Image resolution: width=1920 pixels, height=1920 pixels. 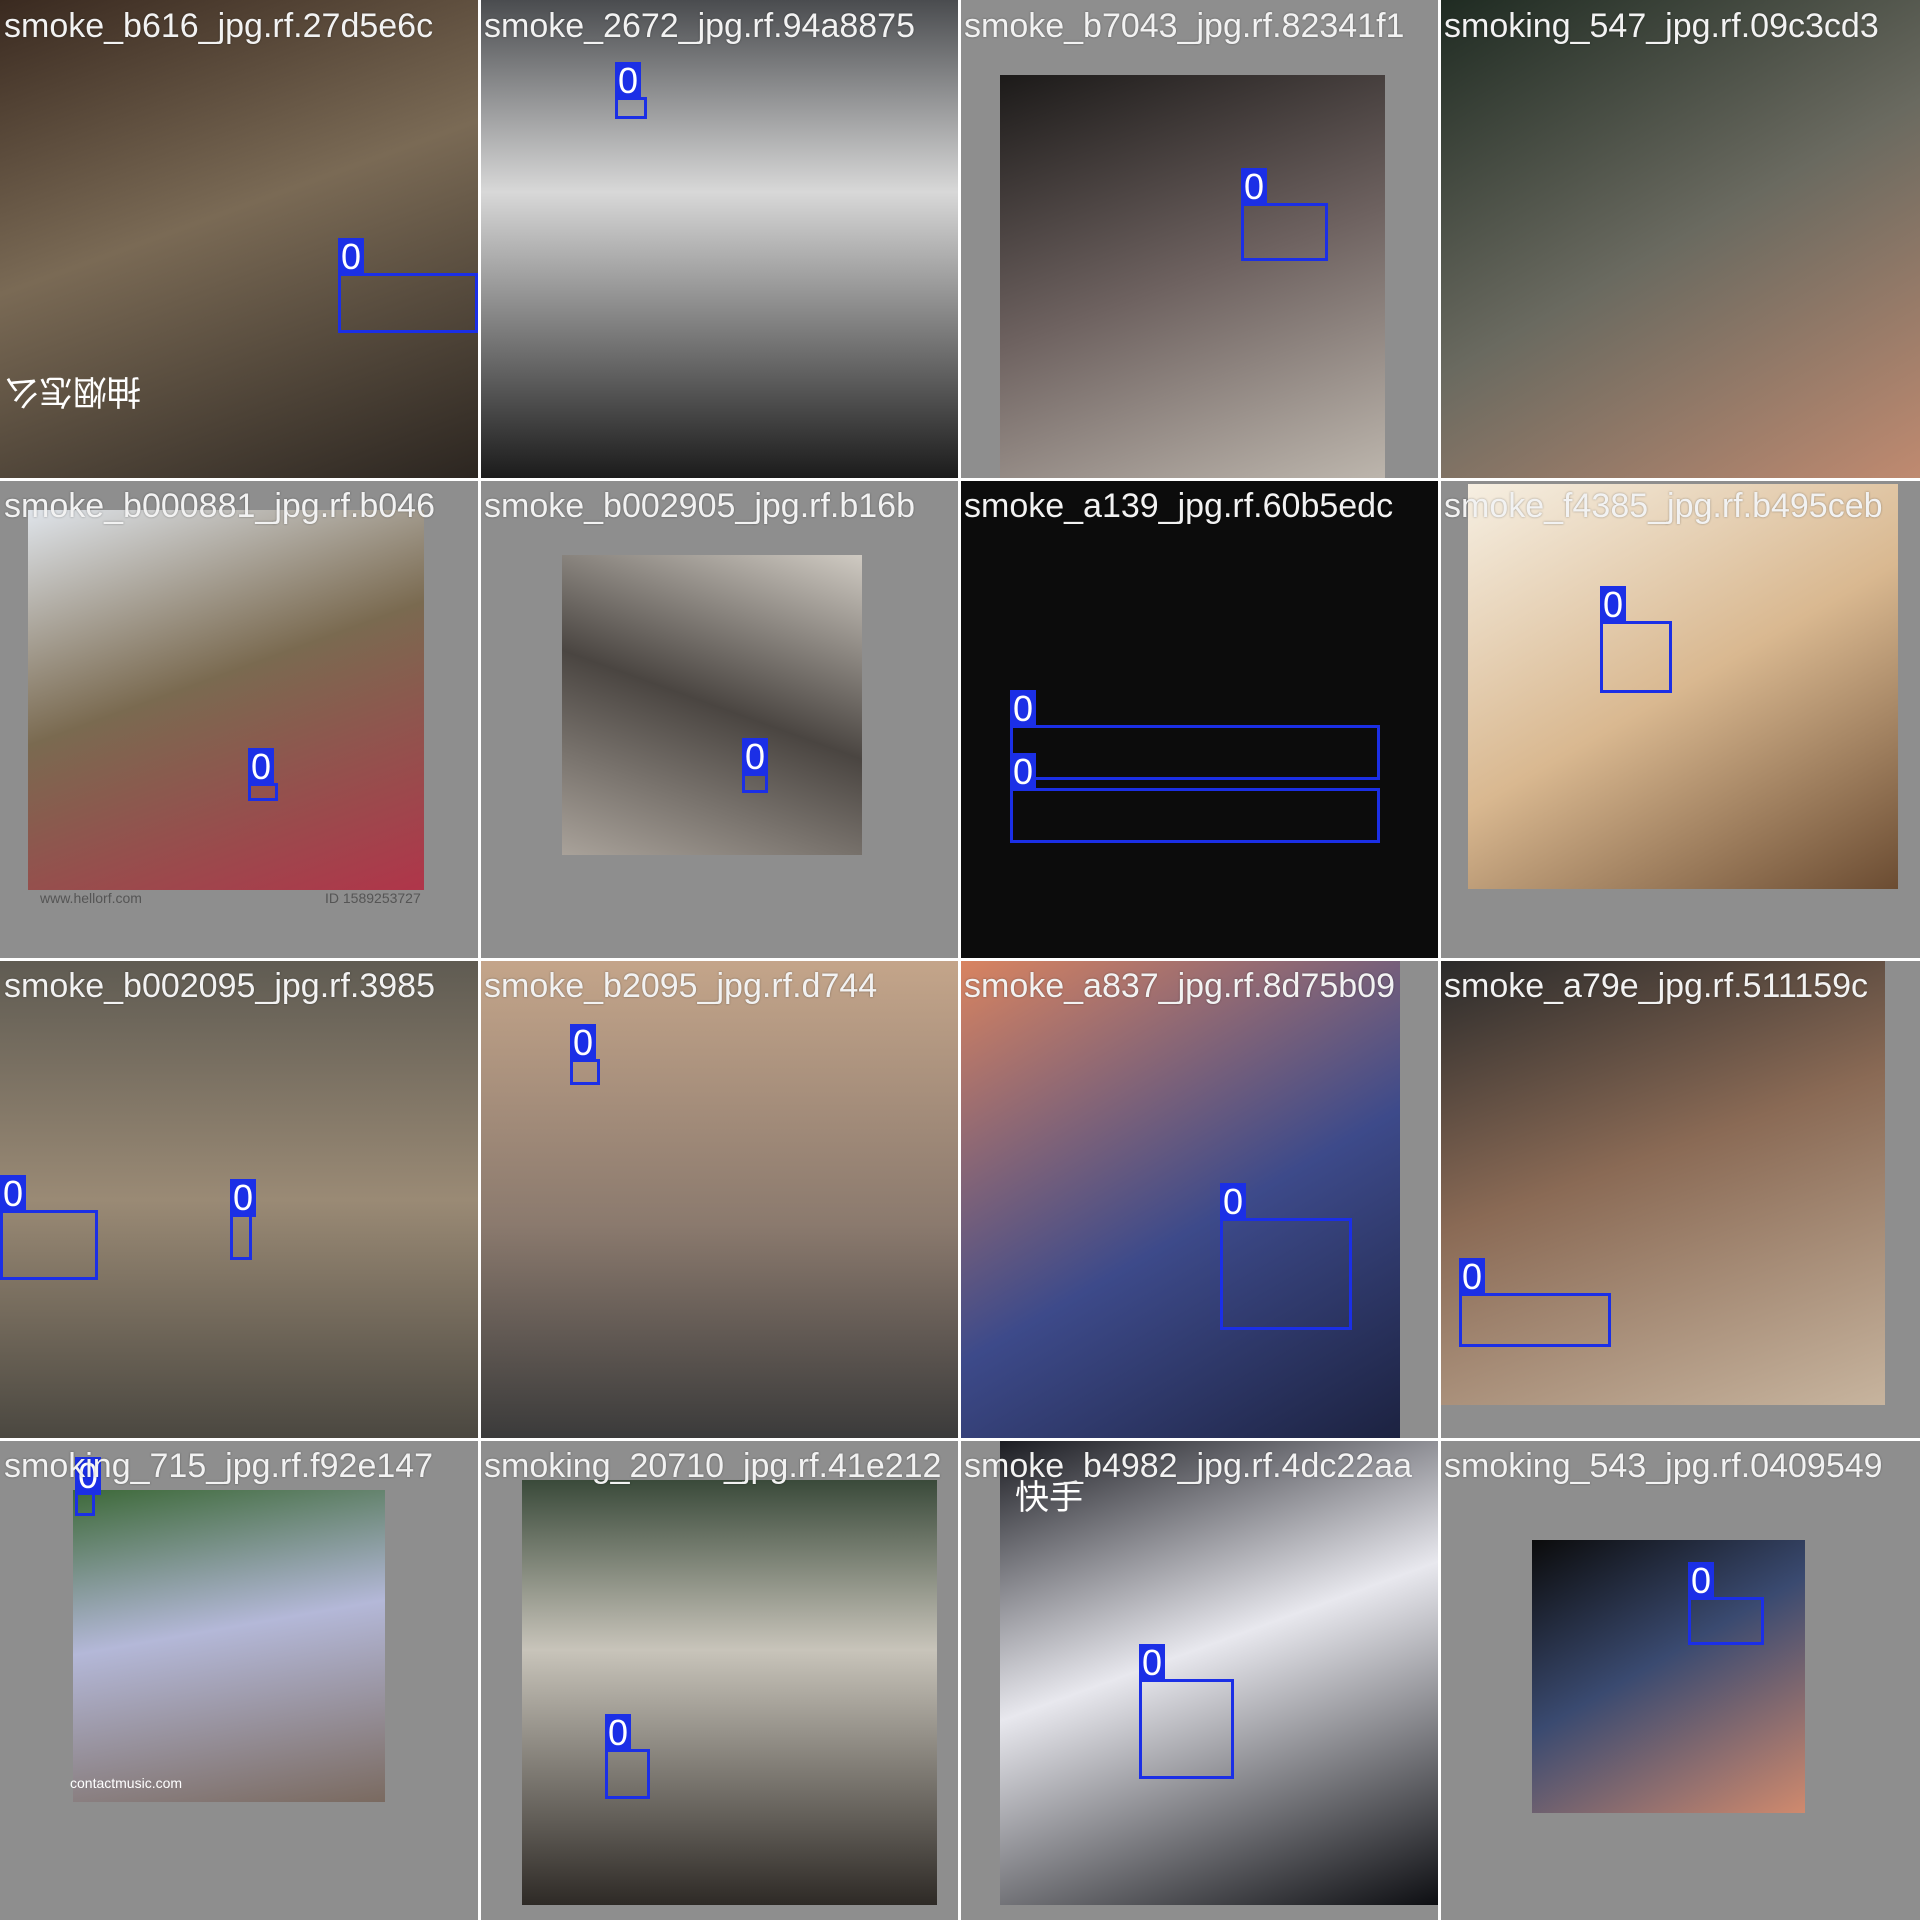 What do you see at coordinates (713, 1466) in the screenshot?
I see `tile-filename-caption: smoking_20710_jpg.rf.41e212` at bounding box center [713, 1466].